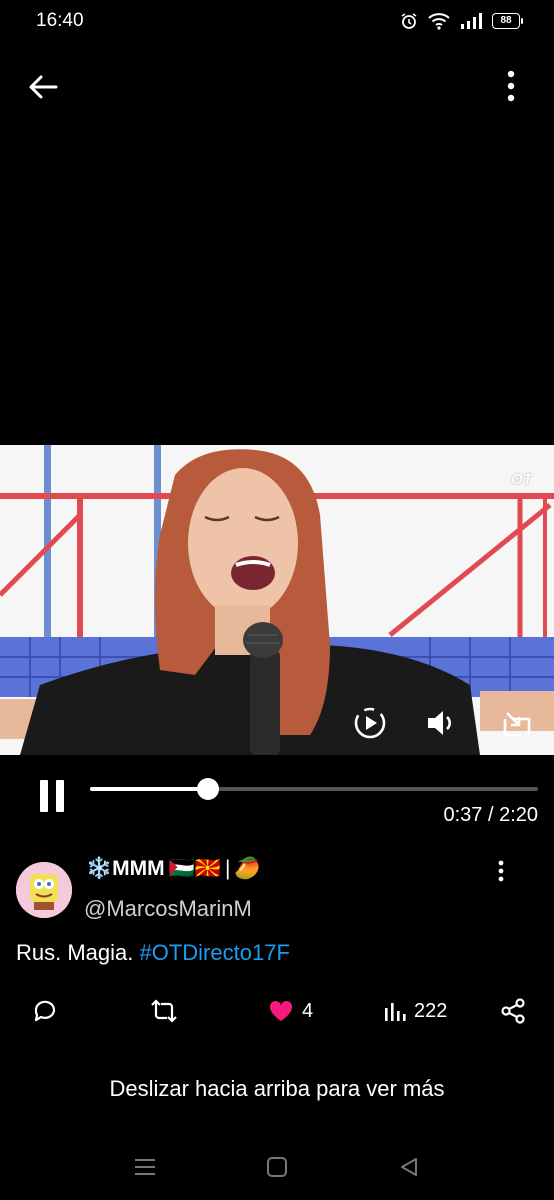 This screenshot has width=554, height=1200. I want to click on reply-button, so click(45, 1011).